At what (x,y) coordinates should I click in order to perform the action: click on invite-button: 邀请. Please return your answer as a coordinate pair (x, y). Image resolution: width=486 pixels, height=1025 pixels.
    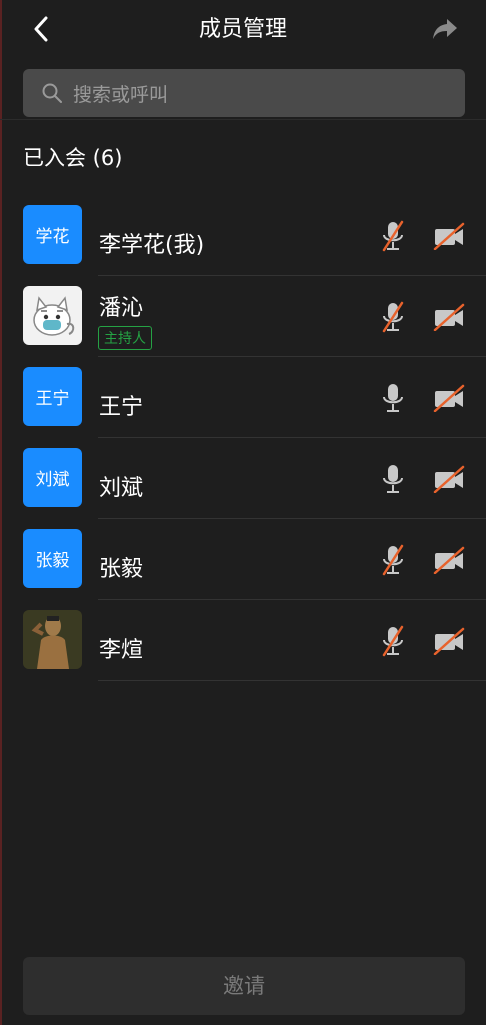
    Looking at the image, I should click on (244, 986).